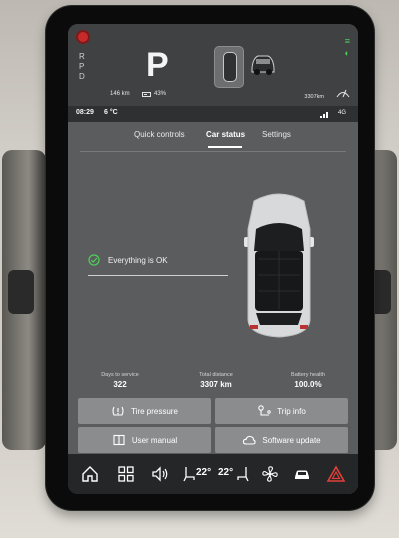 The height and width of the screenshot is (538, 399). I want to click on current-gear: P, so click(157, 65).